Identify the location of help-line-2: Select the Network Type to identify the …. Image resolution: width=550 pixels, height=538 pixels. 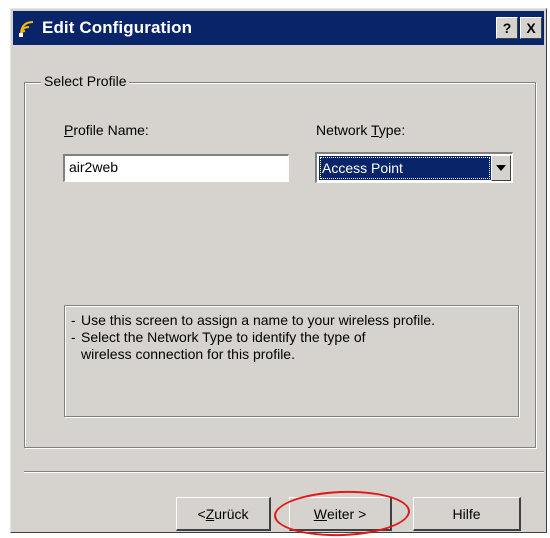
(223, 337).